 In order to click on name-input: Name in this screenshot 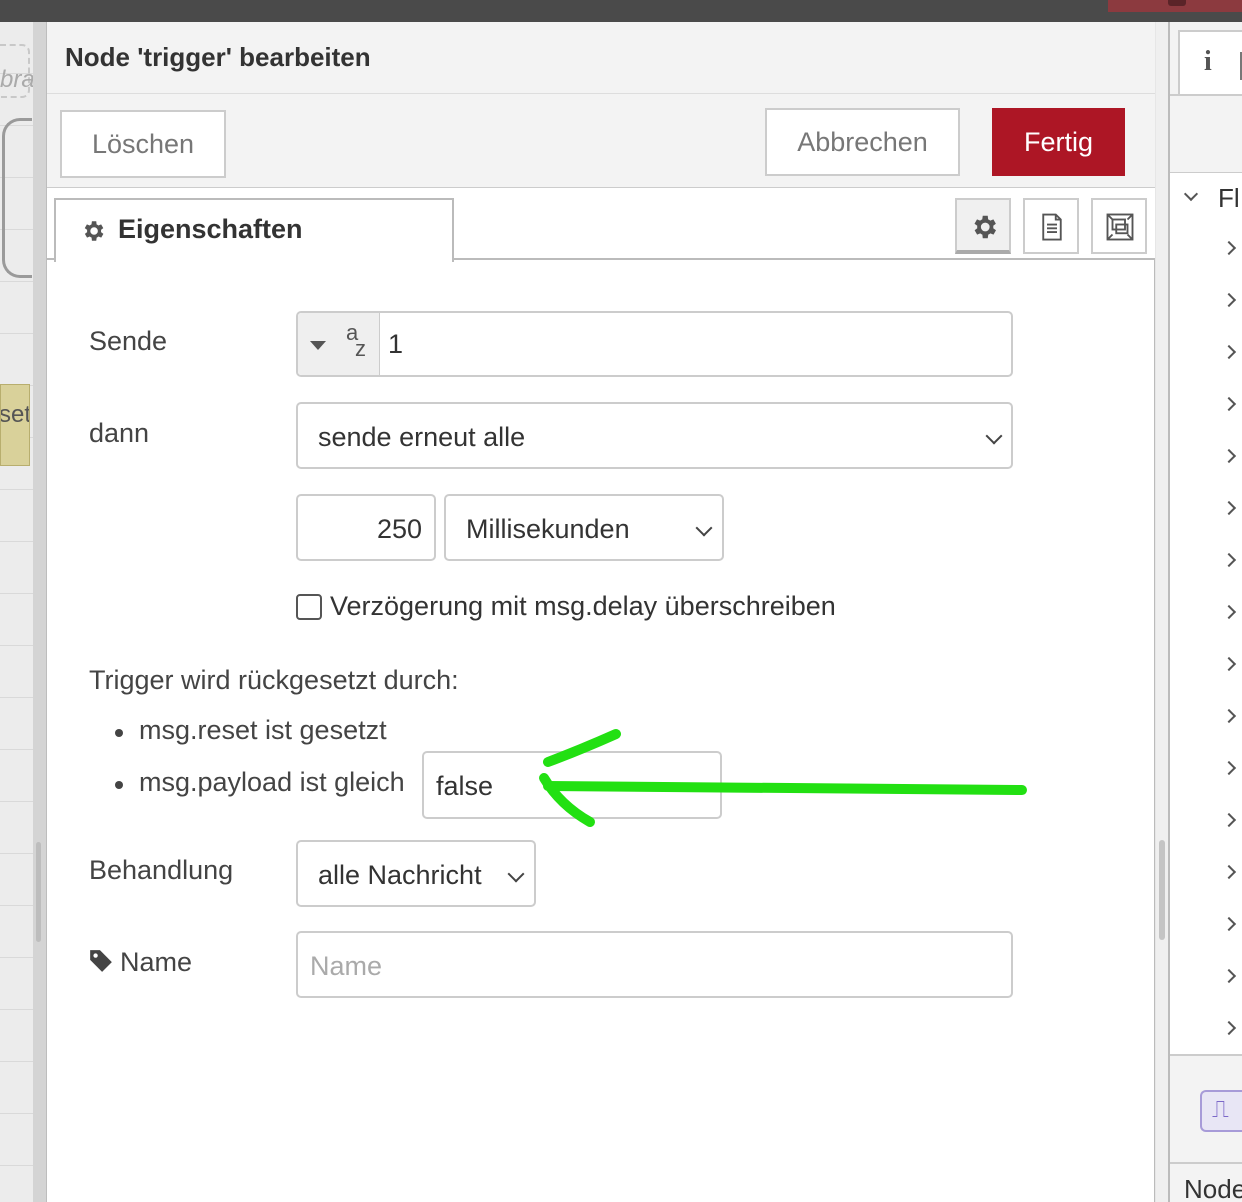, I will do `click(654, 964)`.